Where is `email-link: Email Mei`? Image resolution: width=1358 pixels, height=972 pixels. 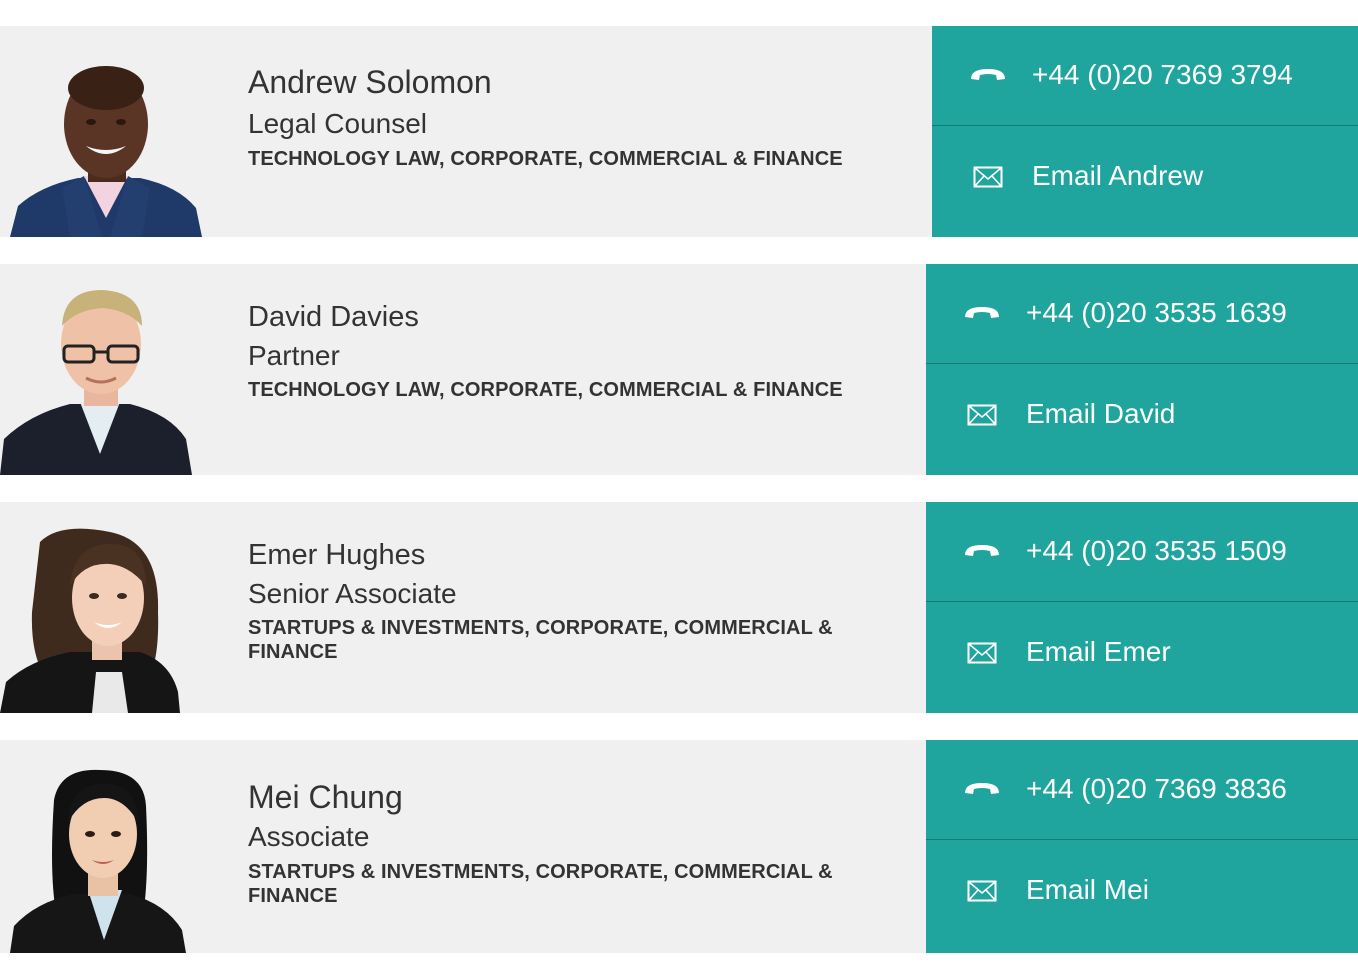
email-link: Email Mei is located at coordinates (1142, 895).